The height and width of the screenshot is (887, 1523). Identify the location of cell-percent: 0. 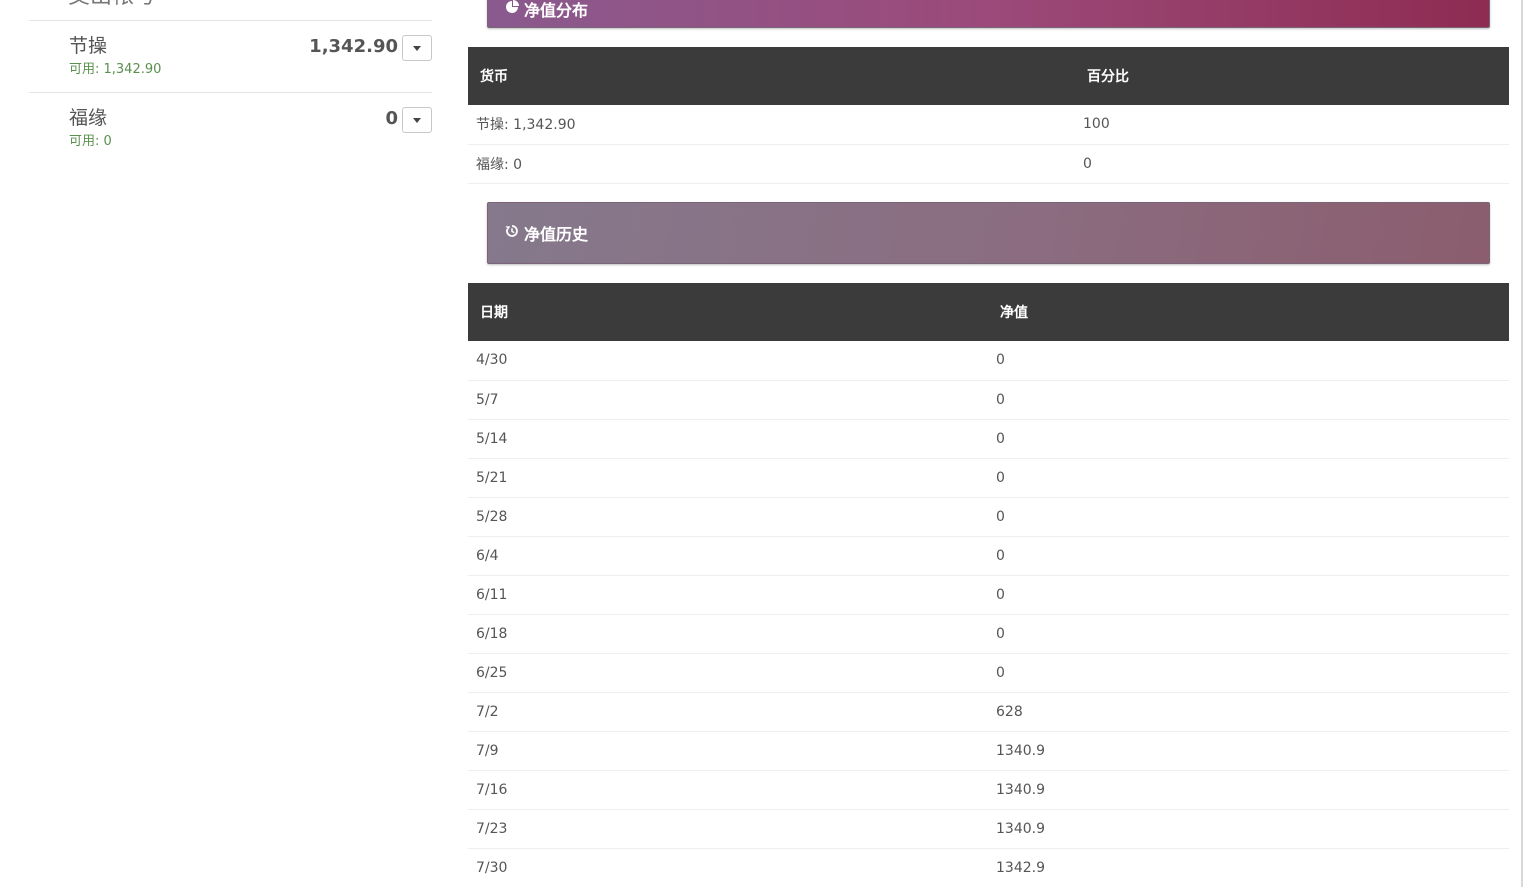
(1294, 164).